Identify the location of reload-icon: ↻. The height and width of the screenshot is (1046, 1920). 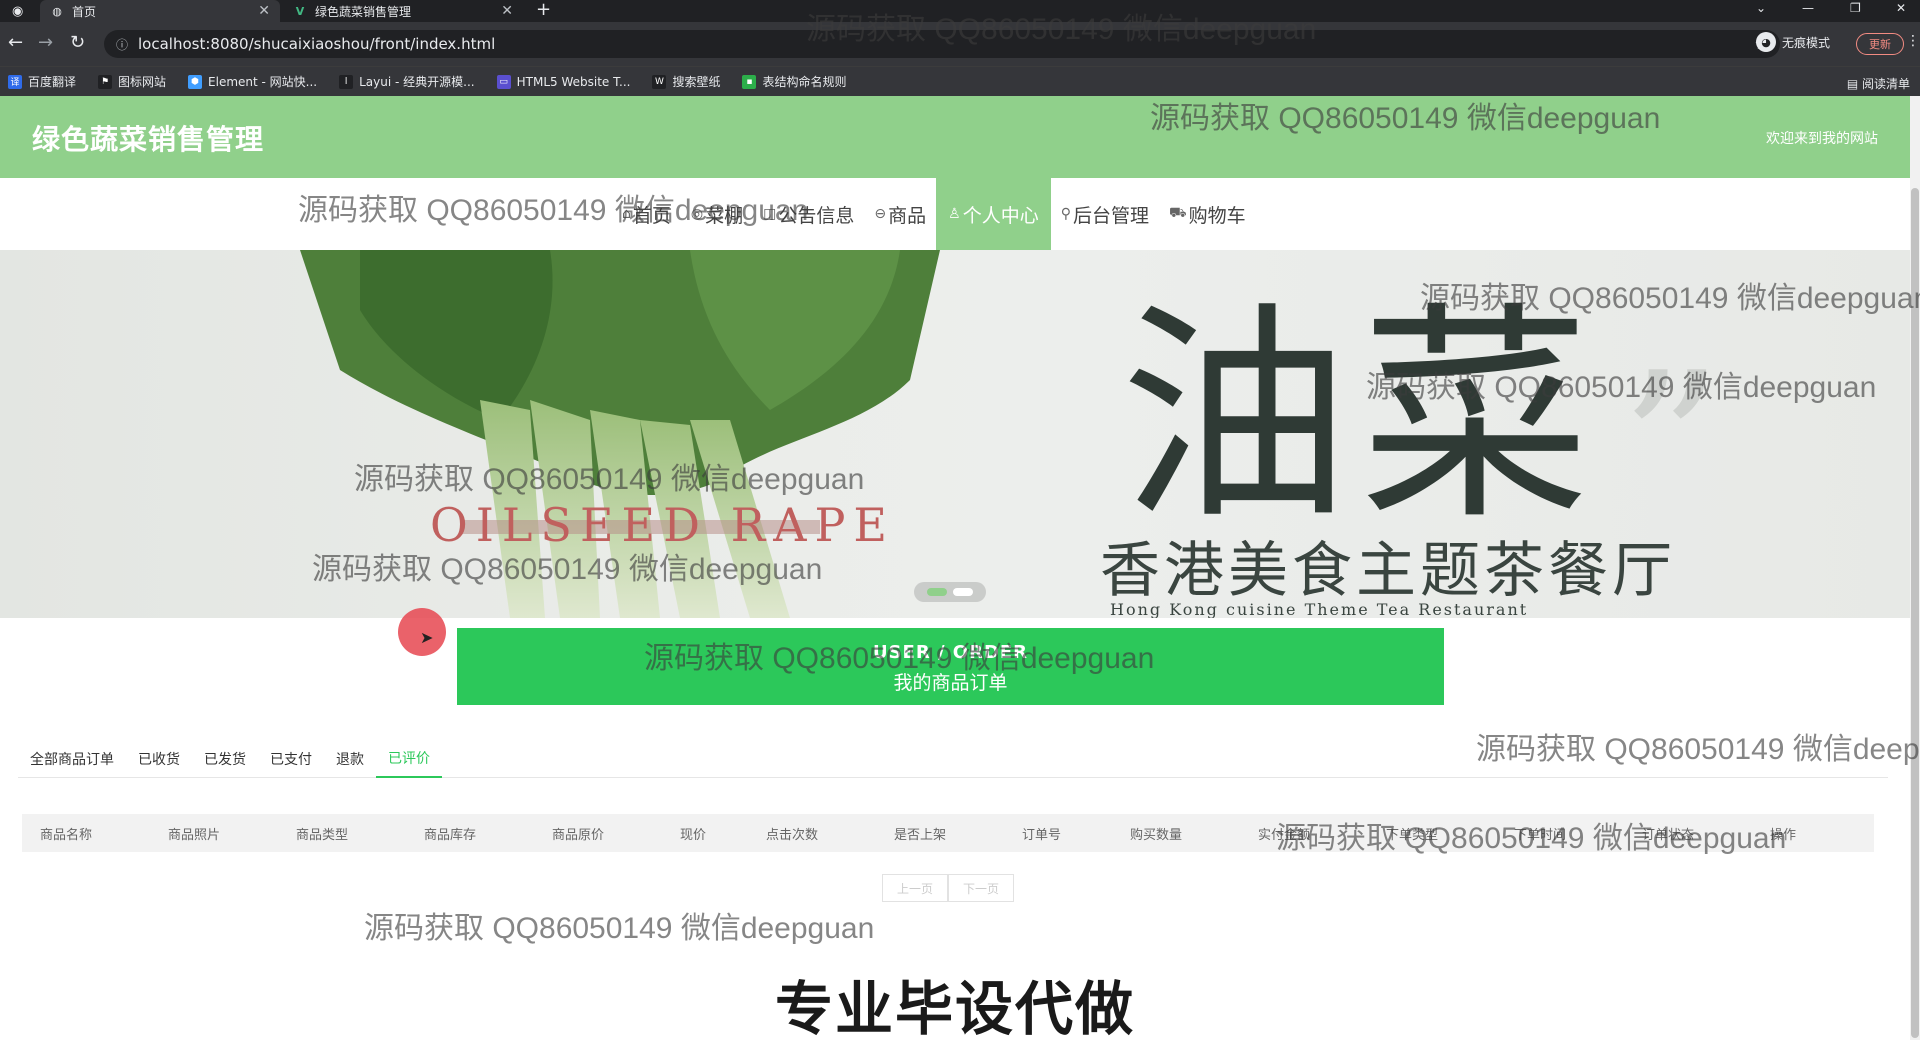
(77, 42).